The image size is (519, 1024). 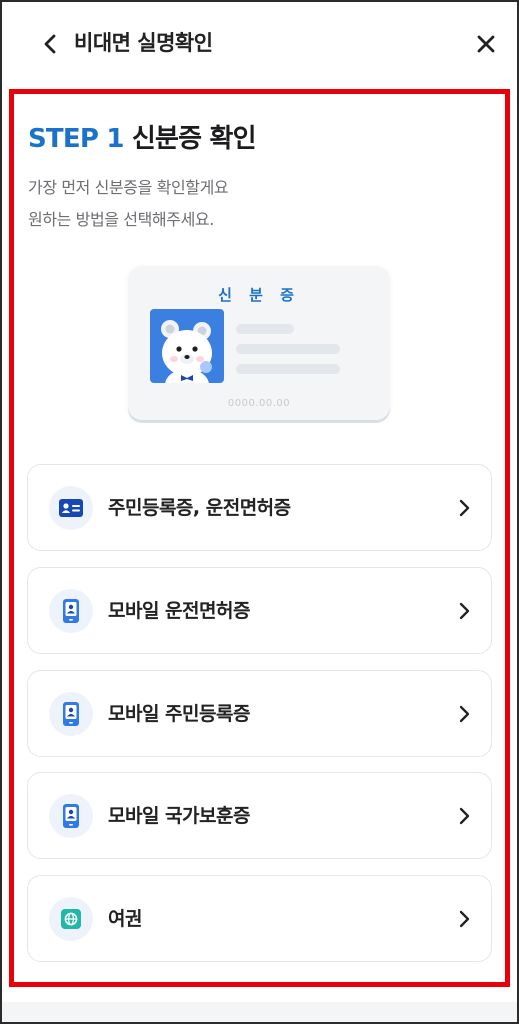 What do you see at coordinates (194, 139) in the screenshot?
I see `step-title: 신분증 확인` at bounding box center [194, 139].